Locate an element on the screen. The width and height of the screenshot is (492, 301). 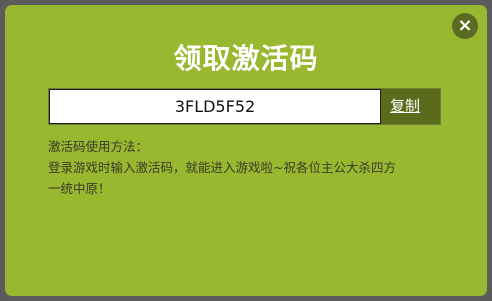
instructions-line-2: 一统中原！ is located at coordinates (79, 188).